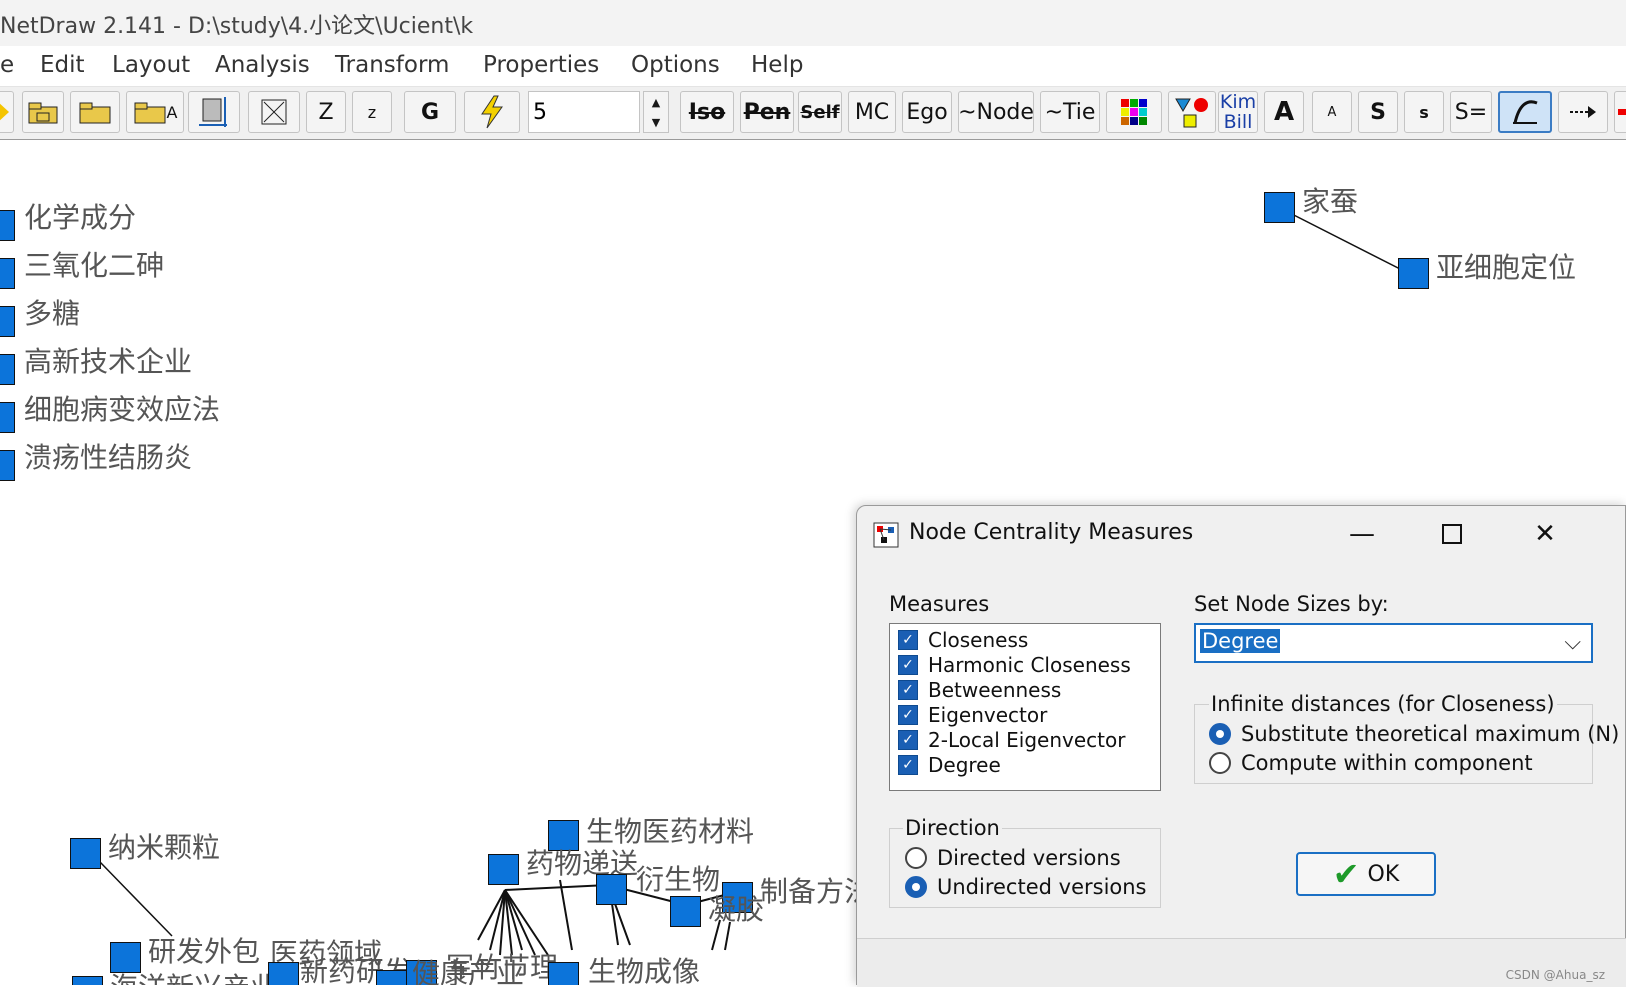 This screenshot has height=987, width=1626. Describe the element at coordinates (1014, 665) in the screenshot. I see `measure-harmonic-closeness: ✓ Harmonic Closeness` at that location.